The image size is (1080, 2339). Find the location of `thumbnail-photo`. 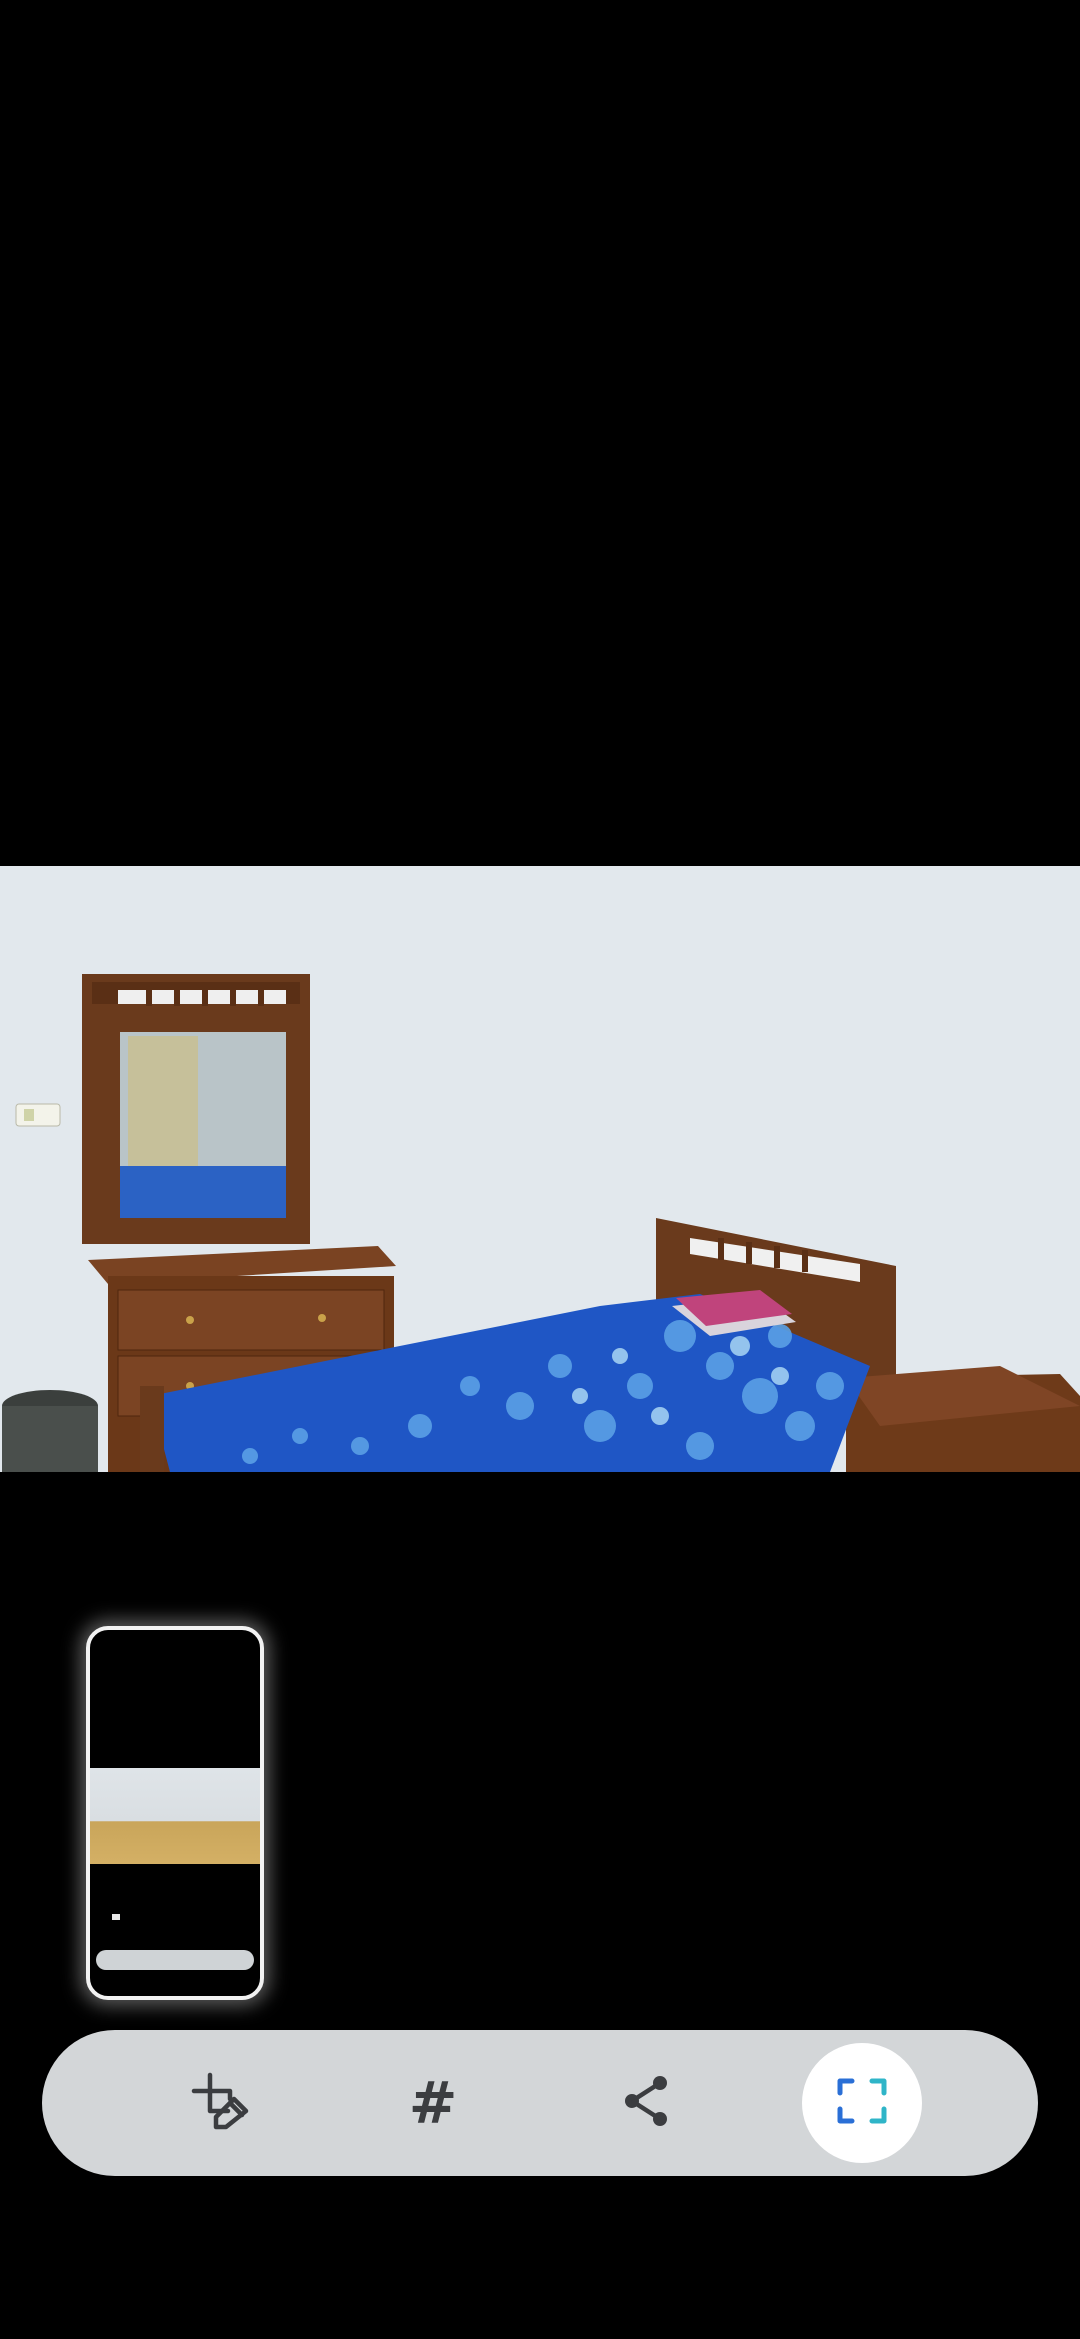

thumbnail-photo is located at coordinates (175, 1816).